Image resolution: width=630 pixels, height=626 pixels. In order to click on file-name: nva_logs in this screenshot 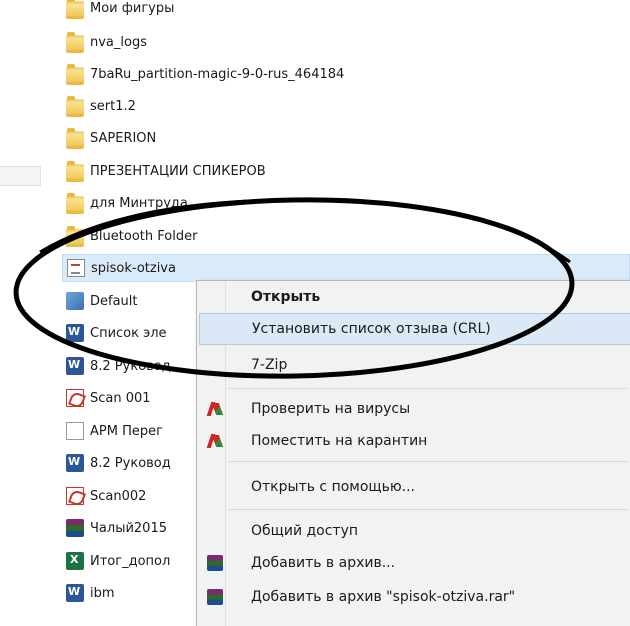, I will do `click(118, 42)`.